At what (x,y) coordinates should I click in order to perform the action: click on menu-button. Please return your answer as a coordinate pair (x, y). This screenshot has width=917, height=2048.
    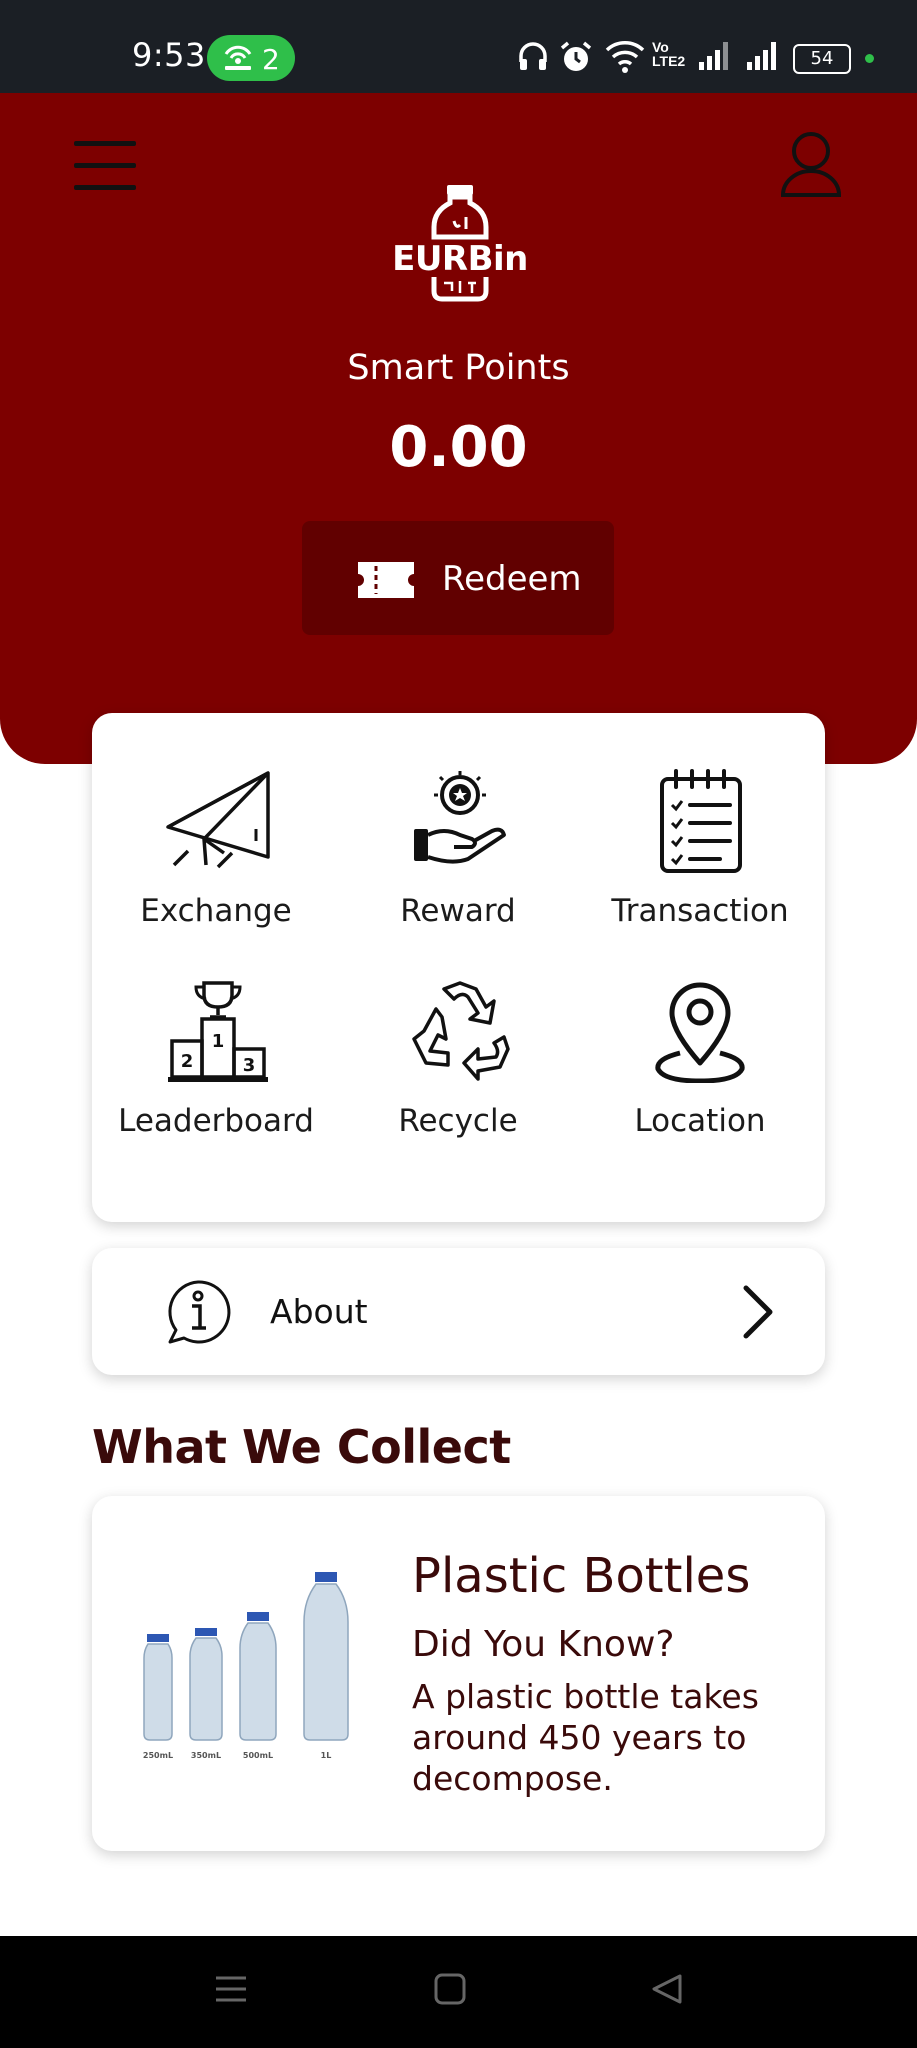
    Looking at the image, I should click on (105, 166).